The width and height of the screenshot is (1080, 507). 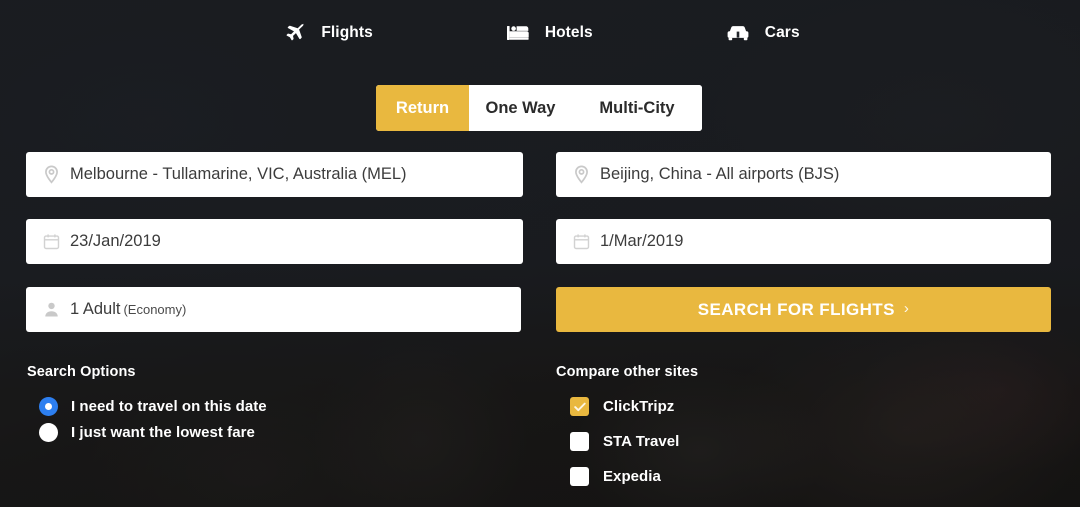 I want to click on tab-one-way-label: One Way, so click(x=520, y=107).